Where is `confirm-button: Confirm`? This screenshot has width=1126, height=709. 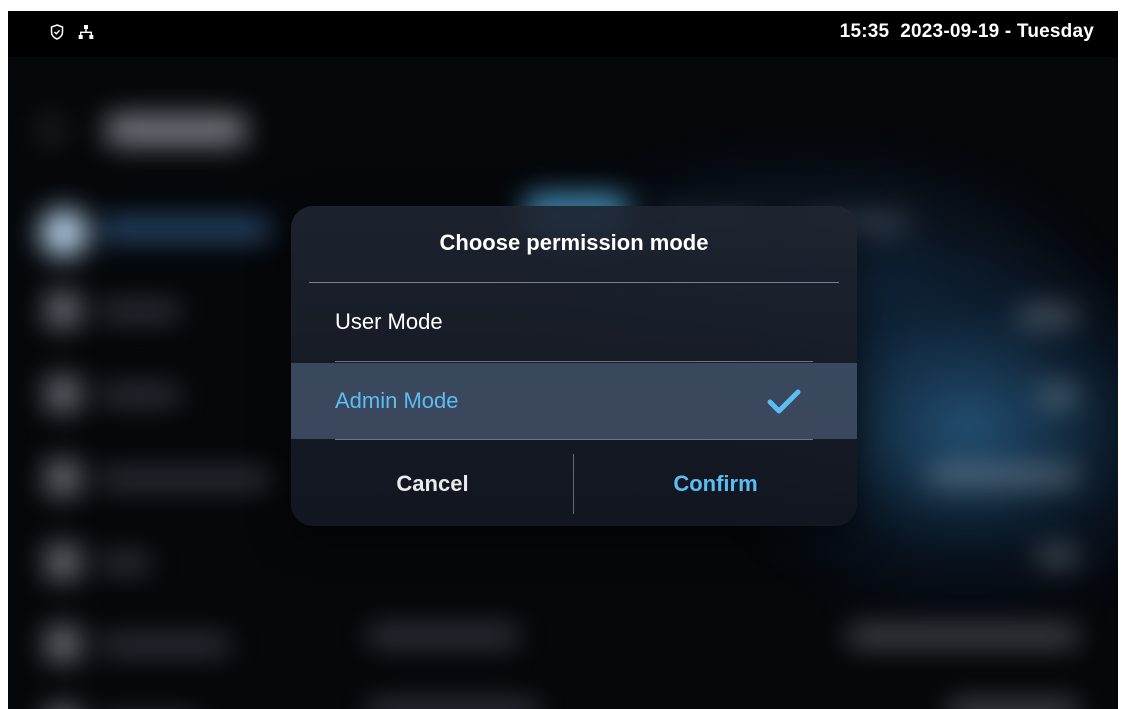
confirm-button: Confirm is located at coordinates (715, 484).